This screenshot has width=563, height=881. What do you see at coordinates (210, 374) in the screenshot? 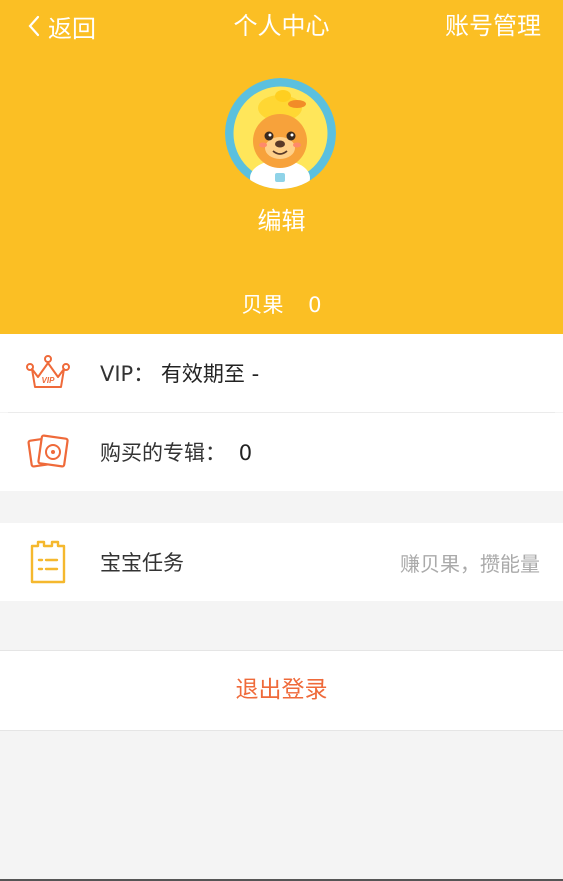
I see `vip-value: 有效期至 -` at bounding box center [210, 374].